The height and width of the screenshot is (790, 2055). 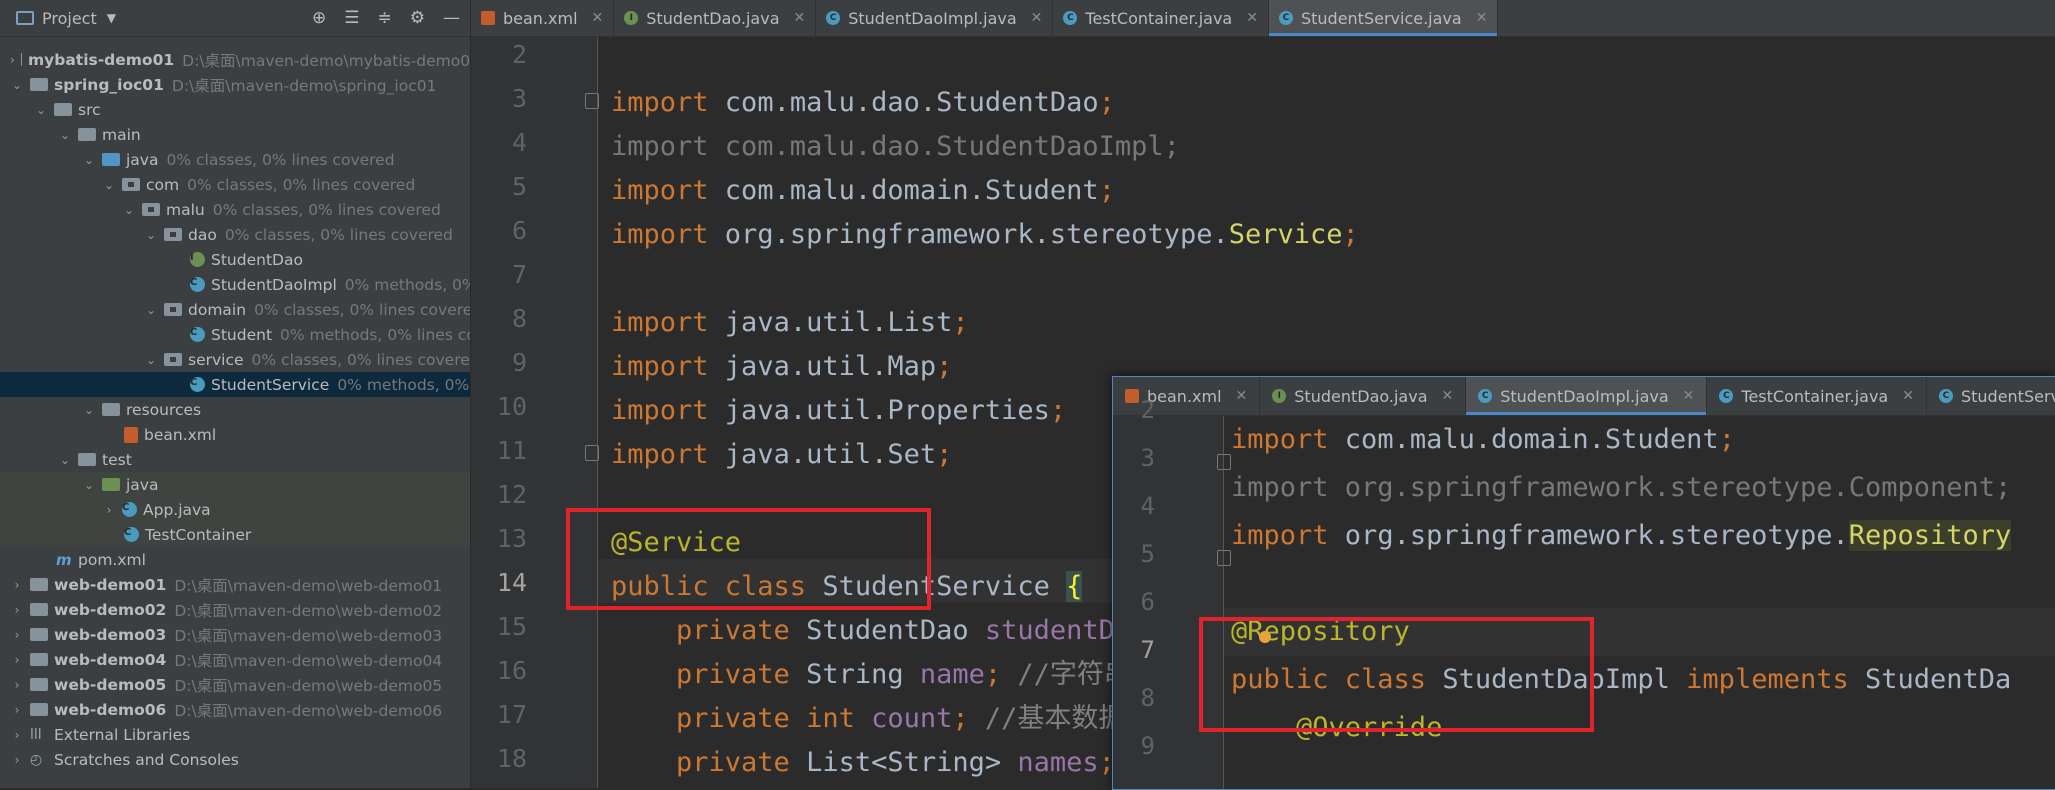 What do you see at coordinates (235, 209) in the screenshot?
I see `tree-item-malu: ⌄ malu 0% classes, 0% lines covered` at bounding box center [235, 209].